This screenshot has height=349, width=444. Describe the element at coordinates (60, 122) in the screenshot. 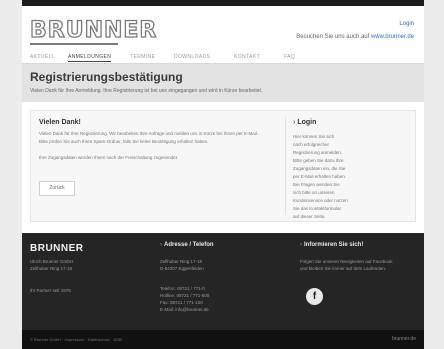

I see `thanks-title: Vielen Dank!` at that location.